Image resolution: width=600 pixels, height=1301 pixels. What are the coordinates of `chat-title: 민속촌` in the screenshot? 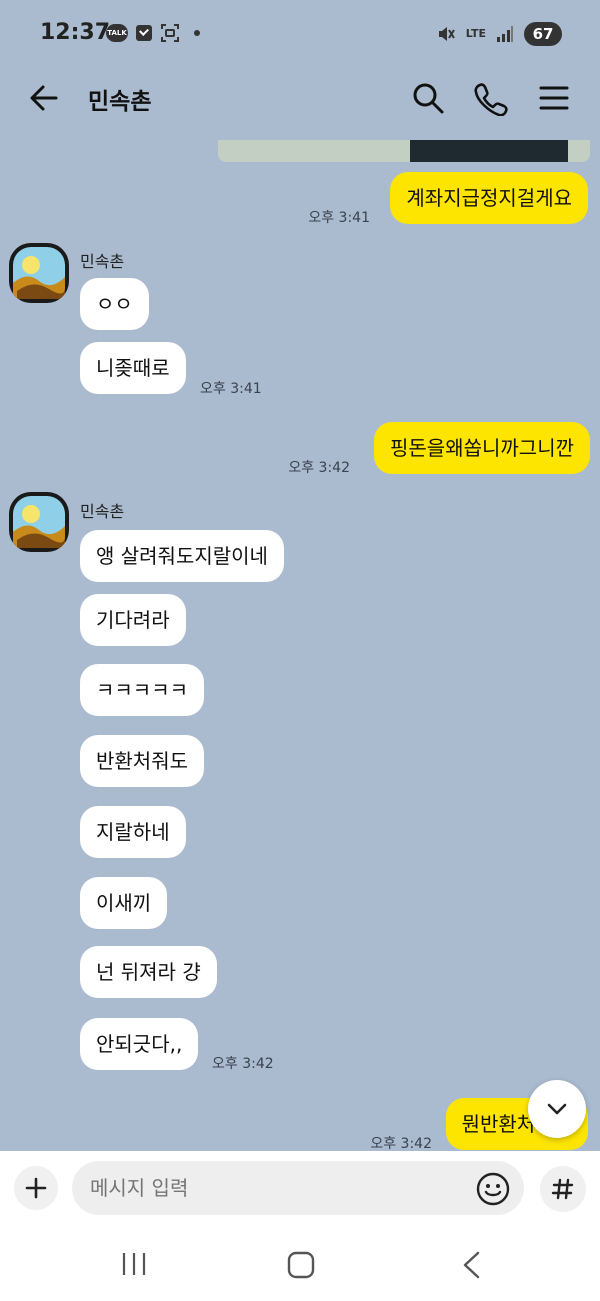 It's located at (120, 102).